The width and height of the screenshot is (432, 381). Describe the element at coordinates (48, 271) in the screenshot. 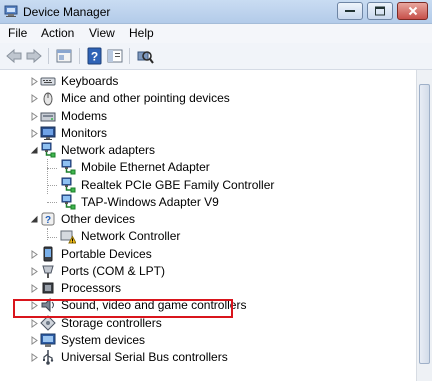

I see `port-icon` at that location.